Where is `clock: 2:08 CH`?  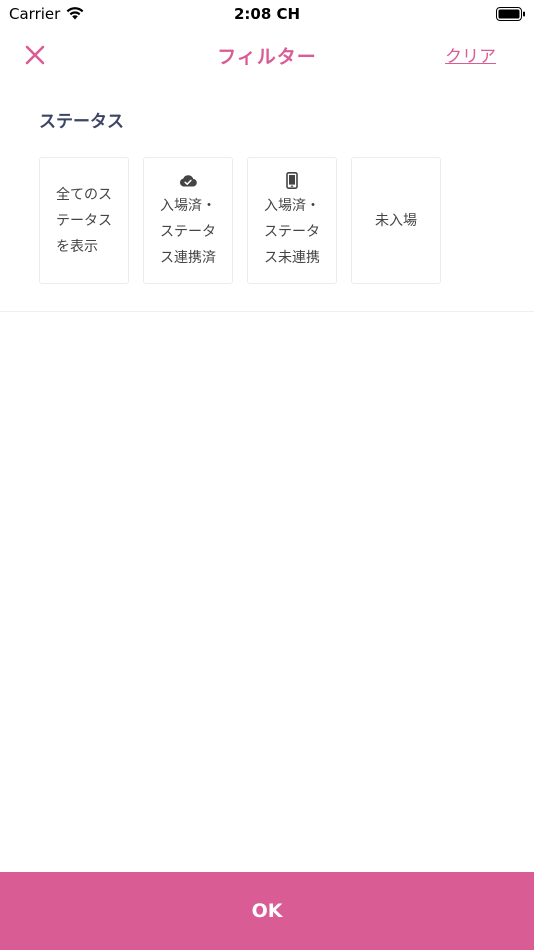
clock: 2:08 CH is located at coordinates (267, 14).